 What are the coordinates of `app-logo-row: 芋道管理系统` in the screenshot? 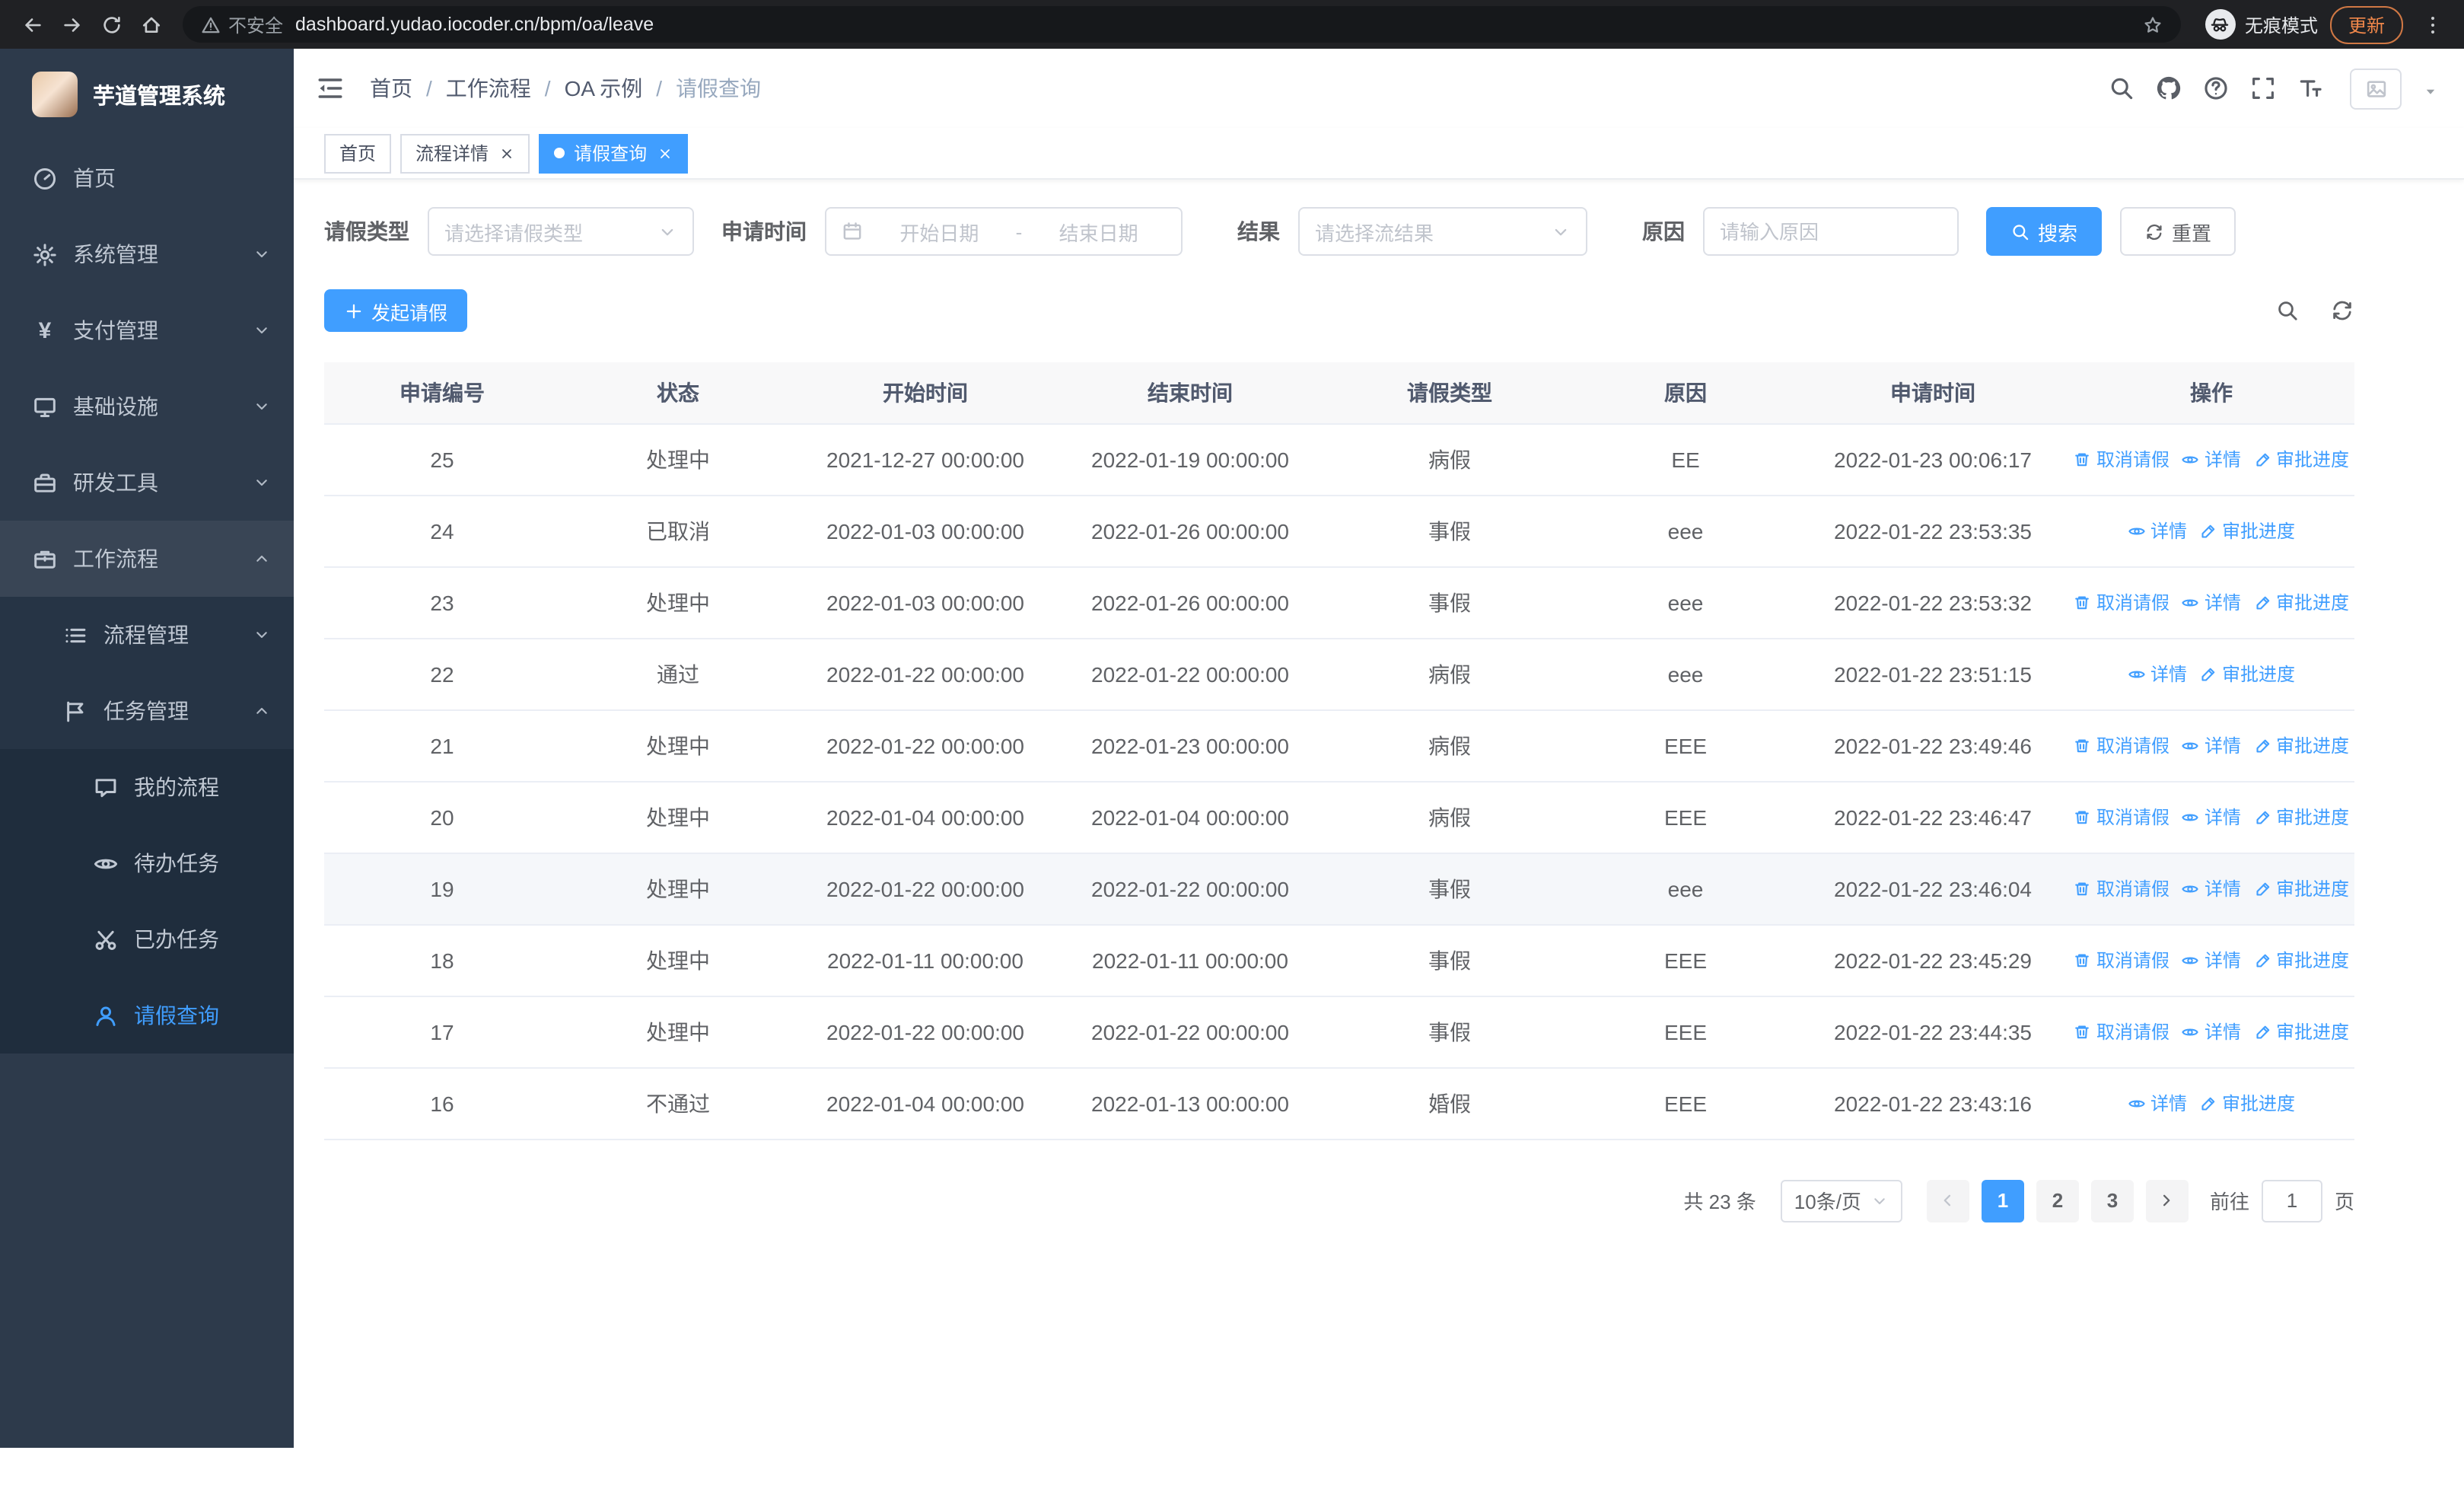 It's located at (147, 95).